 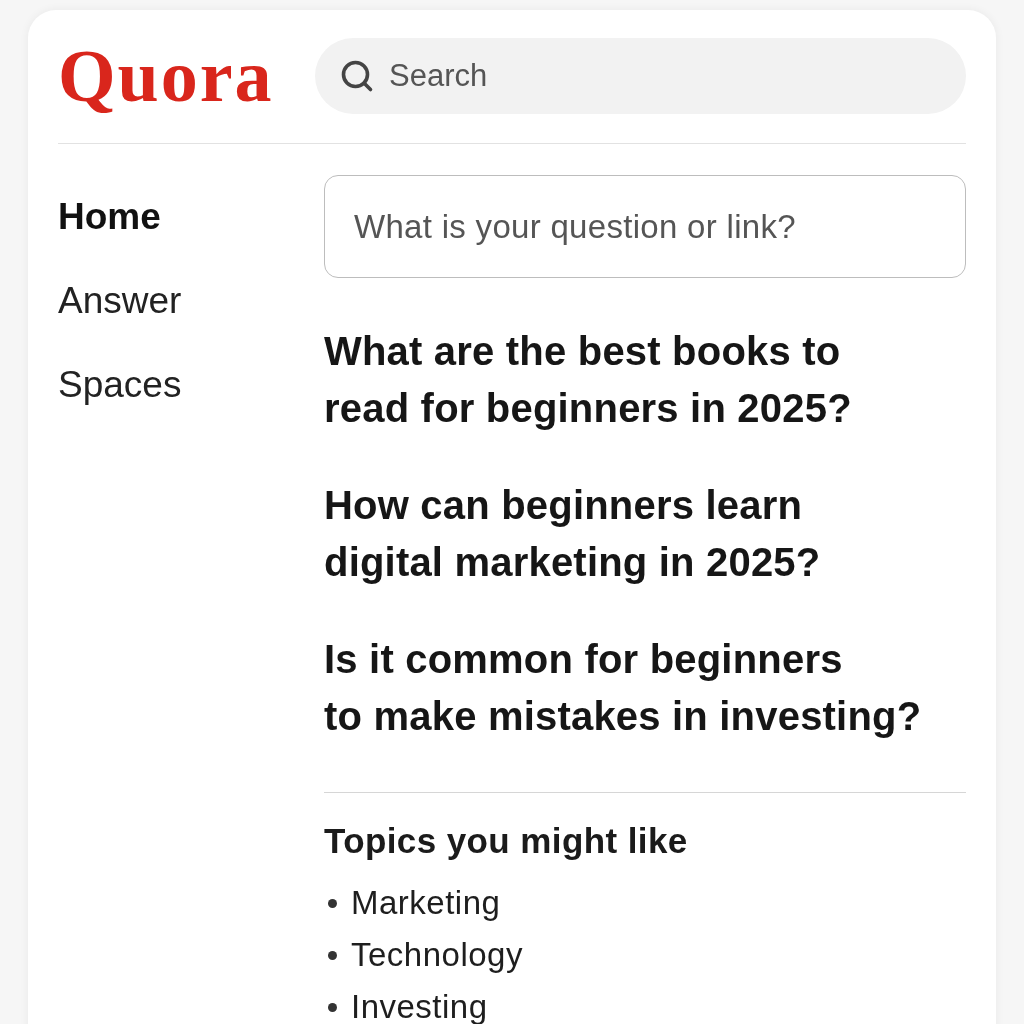 What do you see at coordinates (166, 76) in the screenshot?
I see `logo: Quora` at bounding box center [166, 76].